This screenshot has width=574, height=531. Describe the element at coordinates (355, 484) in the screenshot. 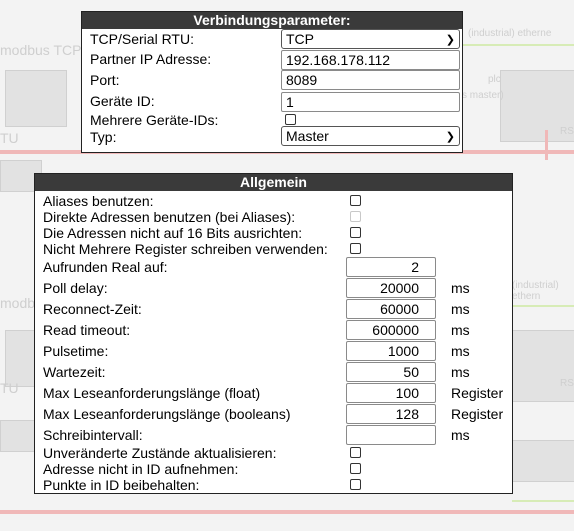

I see `keep-points-checkbox` at that location.